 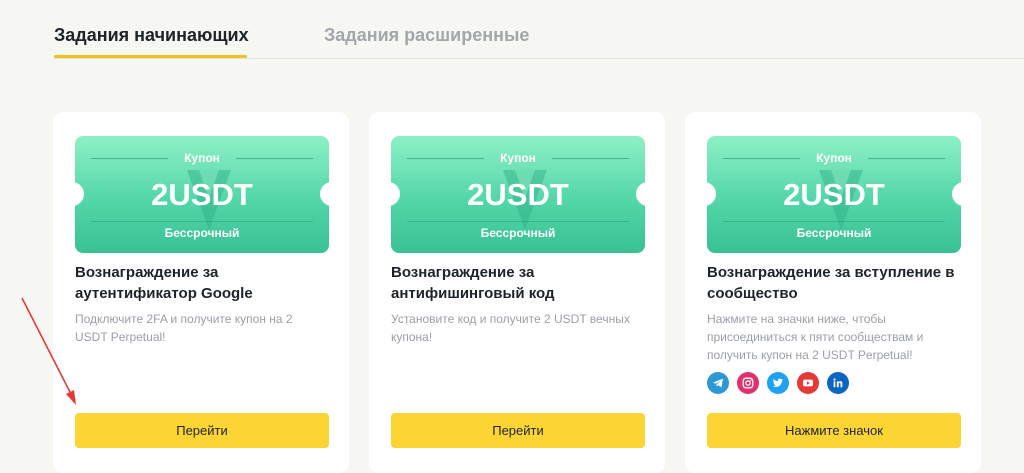 I want to click on press-icon-button: Нажмите значок, so click(x=834, y=430).